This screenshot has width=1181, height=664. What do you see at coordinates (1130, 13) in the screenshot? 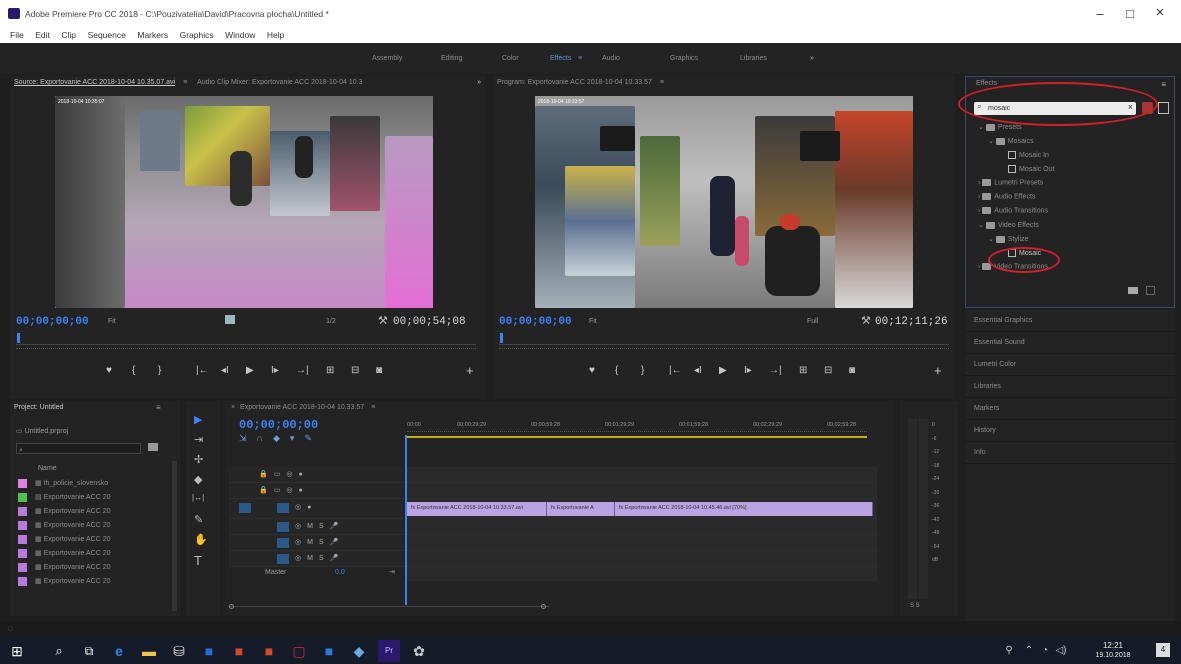
I see `maximize-button: □` at bounding box center [1130, 13].